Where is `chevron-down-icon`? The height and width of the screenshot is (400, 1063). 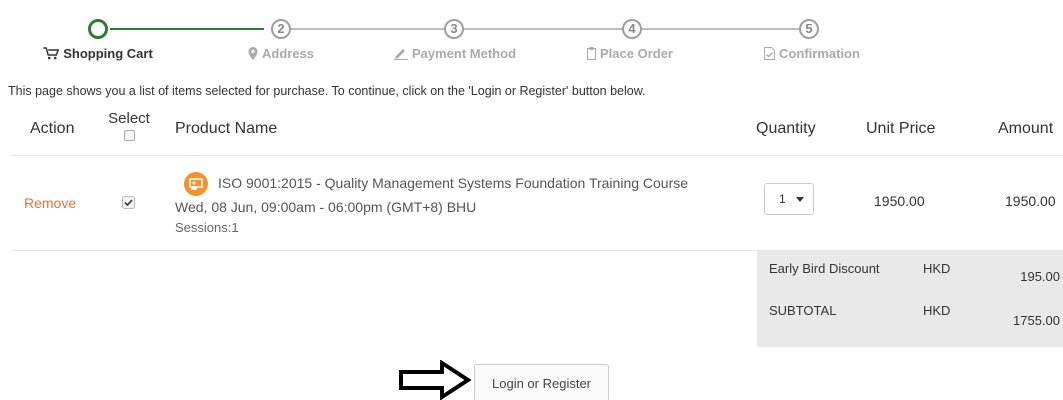 chevron-down-icon is located at coordinates (799, 199).